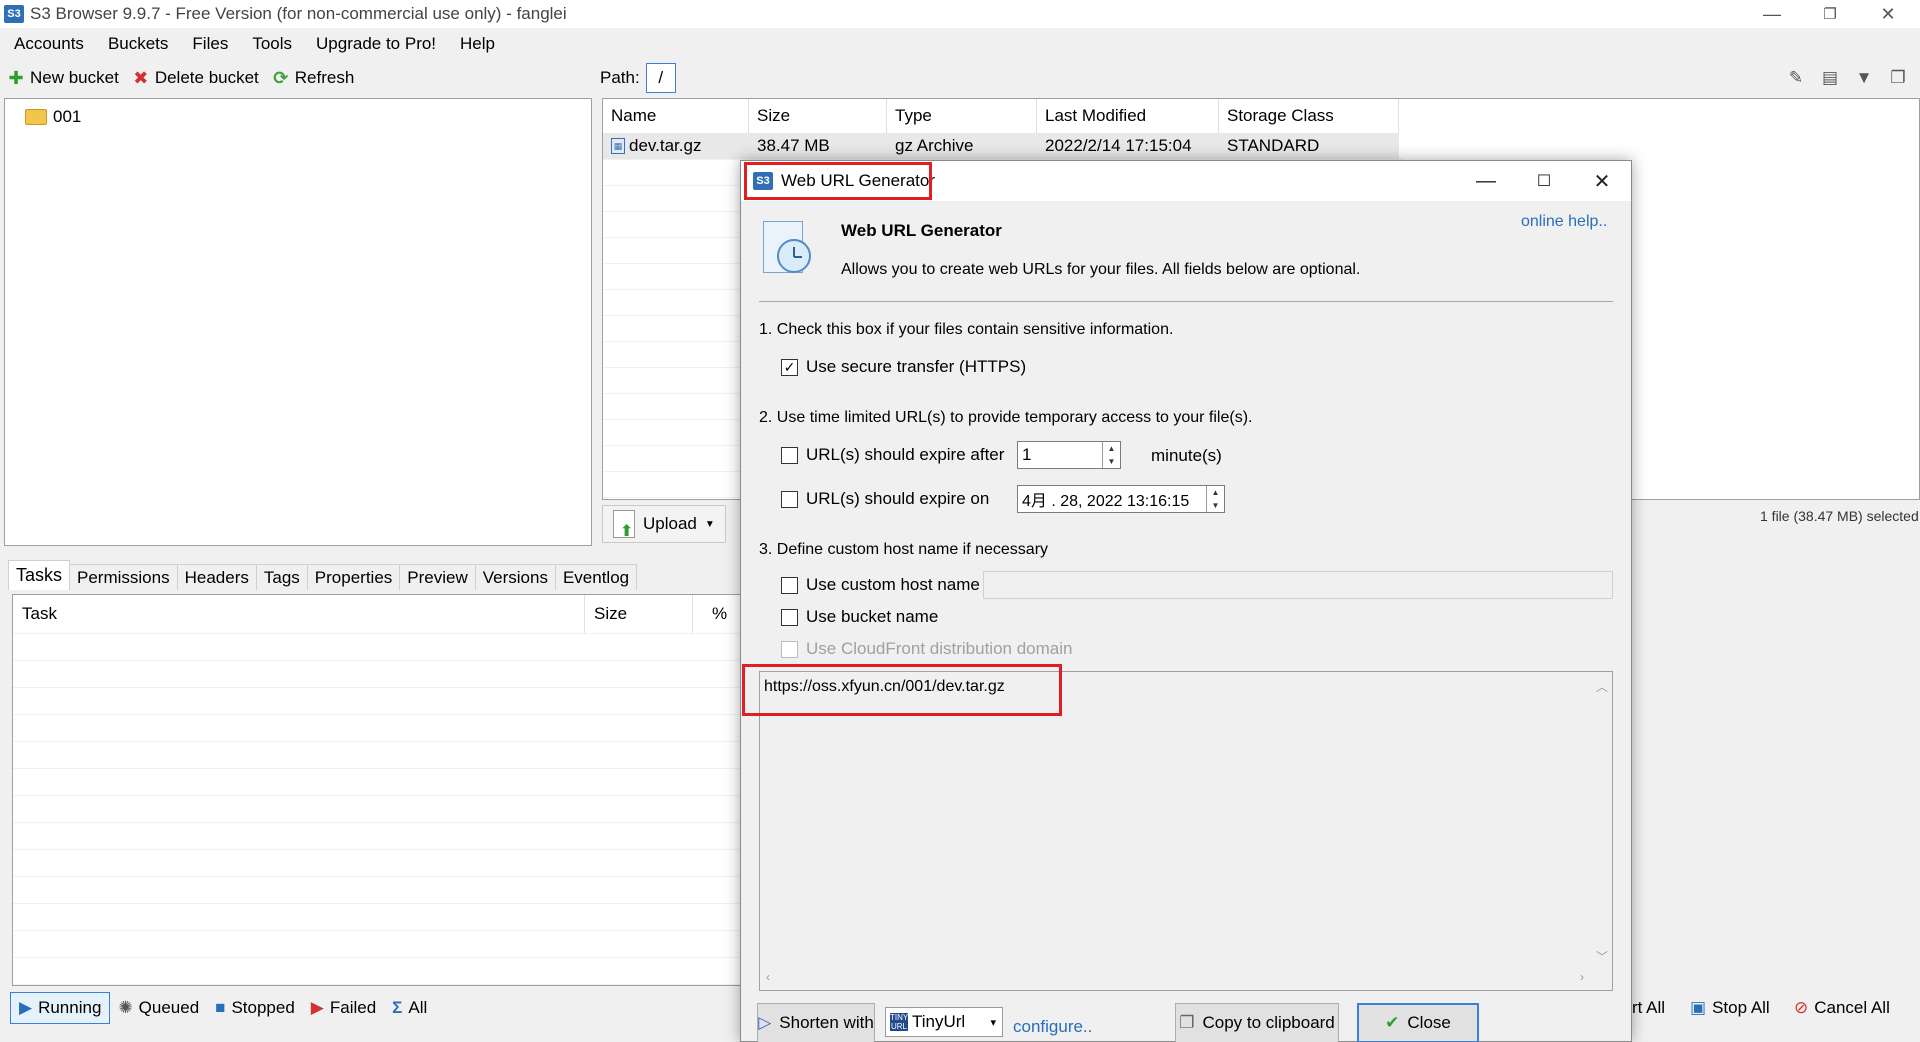 This screenshot has height=1042, width=1920. I want to click on expire-after-checkbox: URL(s) should expire after, so click(892, 455).